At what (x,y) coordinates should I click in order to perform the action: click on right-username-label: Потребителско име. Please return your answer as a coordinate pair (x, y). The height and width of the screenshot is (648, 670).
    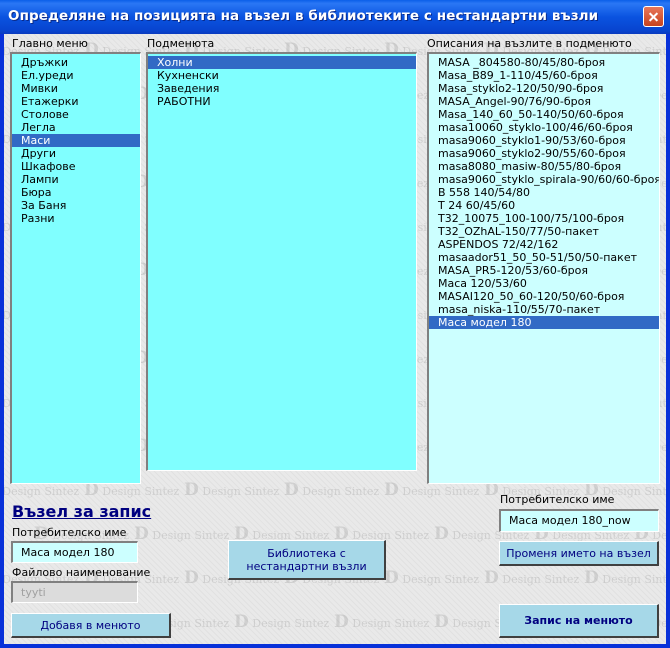
    Looking at the image, I should click on (557, 499).